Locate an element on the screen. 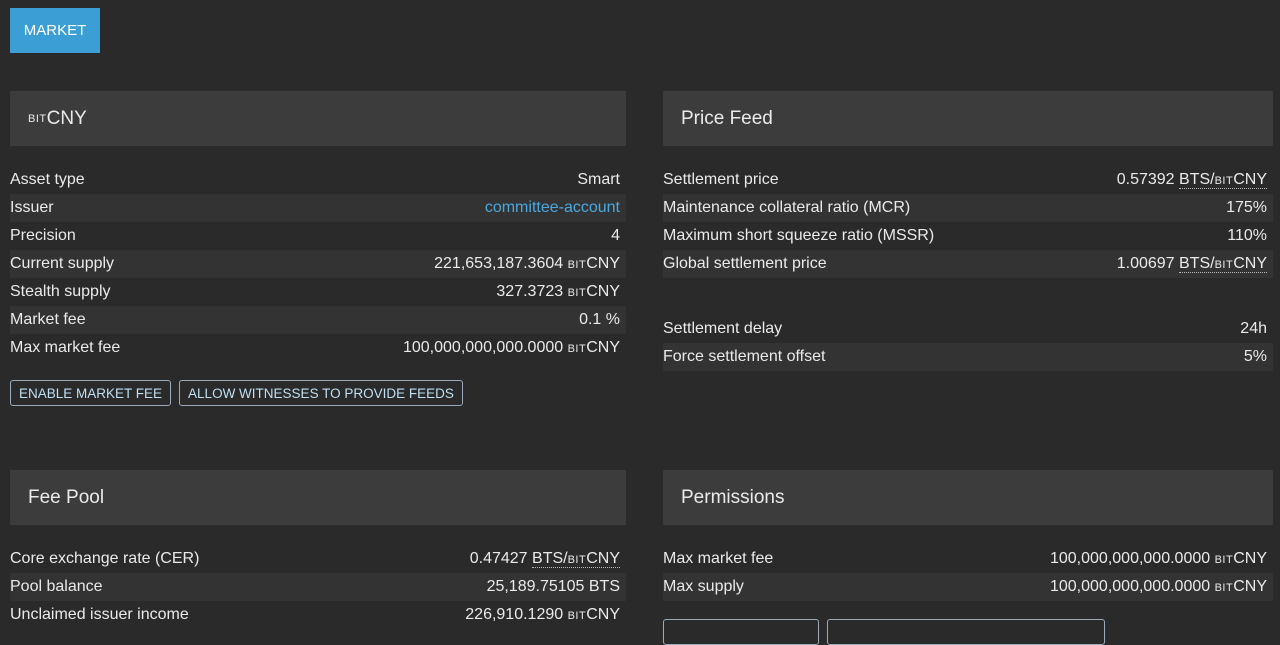 The width and height of the screenshot is (1280, 645). row-value: 4 is located at coordinates (615, 235).